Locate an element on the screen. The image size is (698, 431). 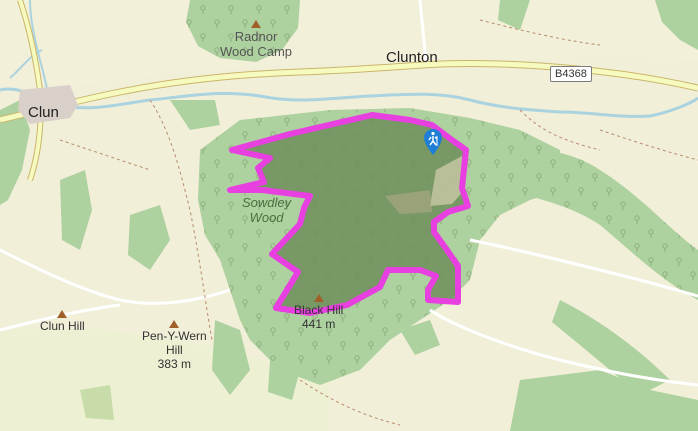
hiker-icon is located at coordinates (433, 142).